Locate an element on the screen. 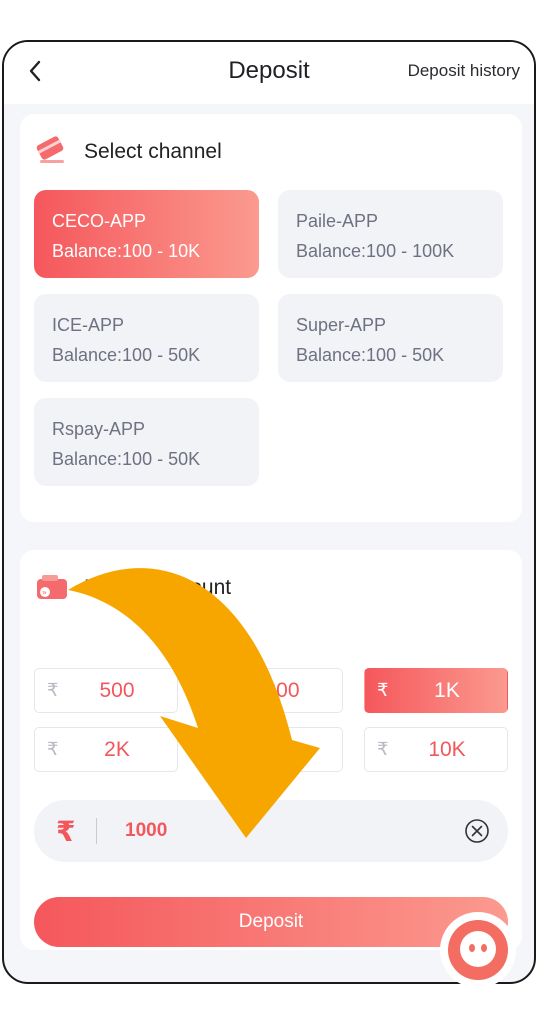  channel-ceco-app: CECO-APP Balance:100 - 10K is located at coordinates (146, 234).